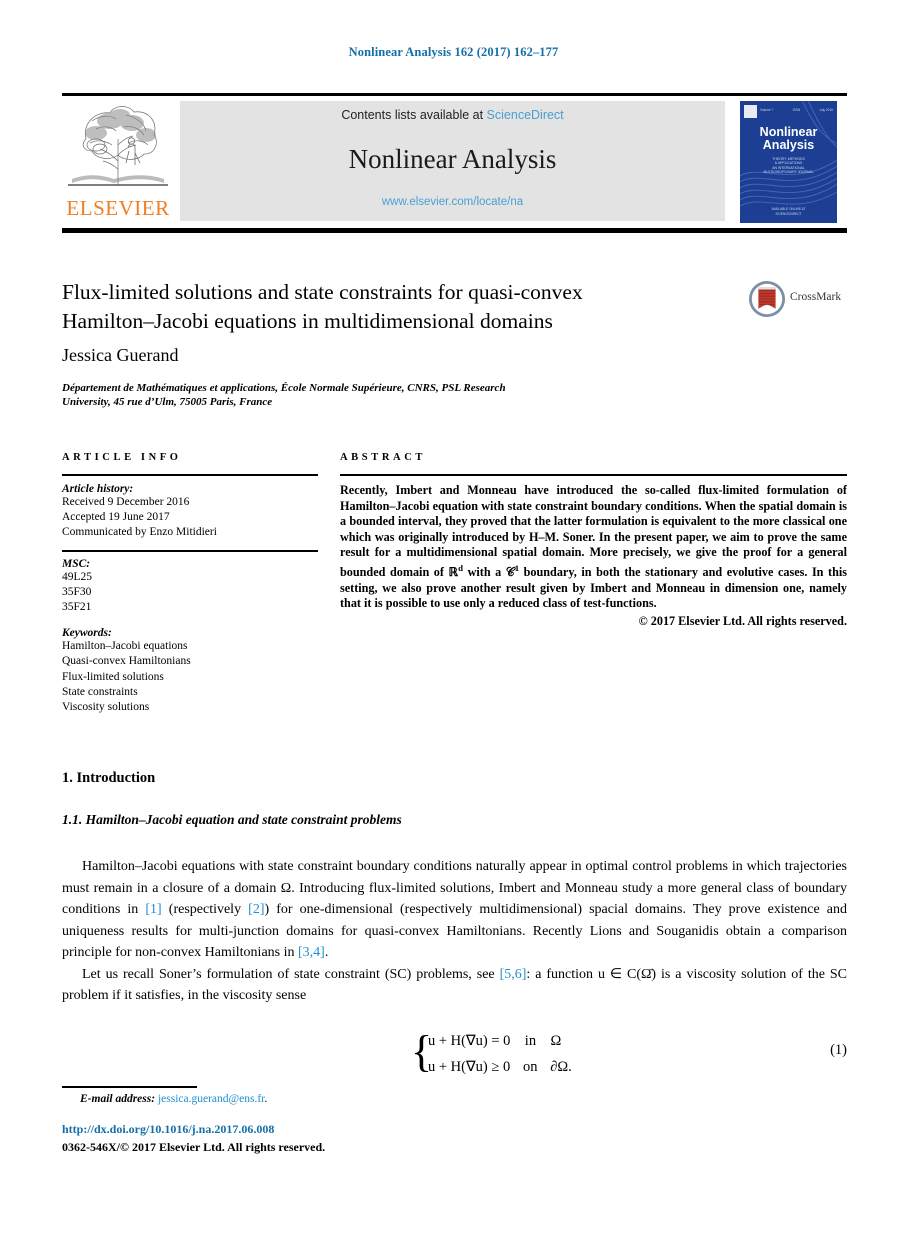 This screenshot has height=1238, width=907. What do you see at coordinates (109, 778) in the screenshot?
I see `section-heading-introduction: 1. Introduction` at bounding box center [109, 778].